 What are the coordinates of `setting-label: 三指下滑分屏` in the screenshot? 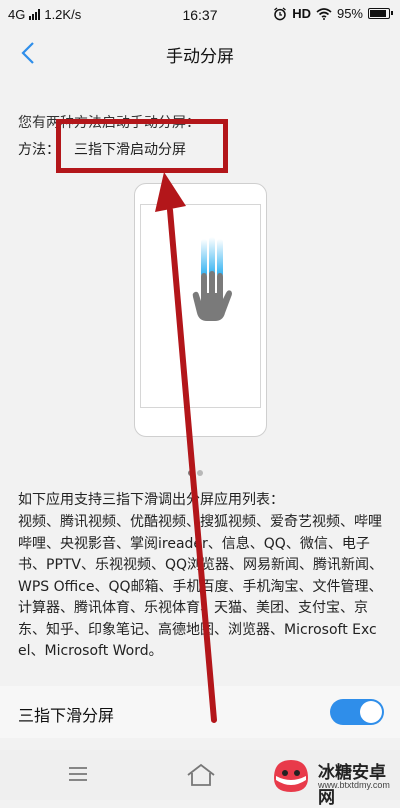 It's located at (66, 715).